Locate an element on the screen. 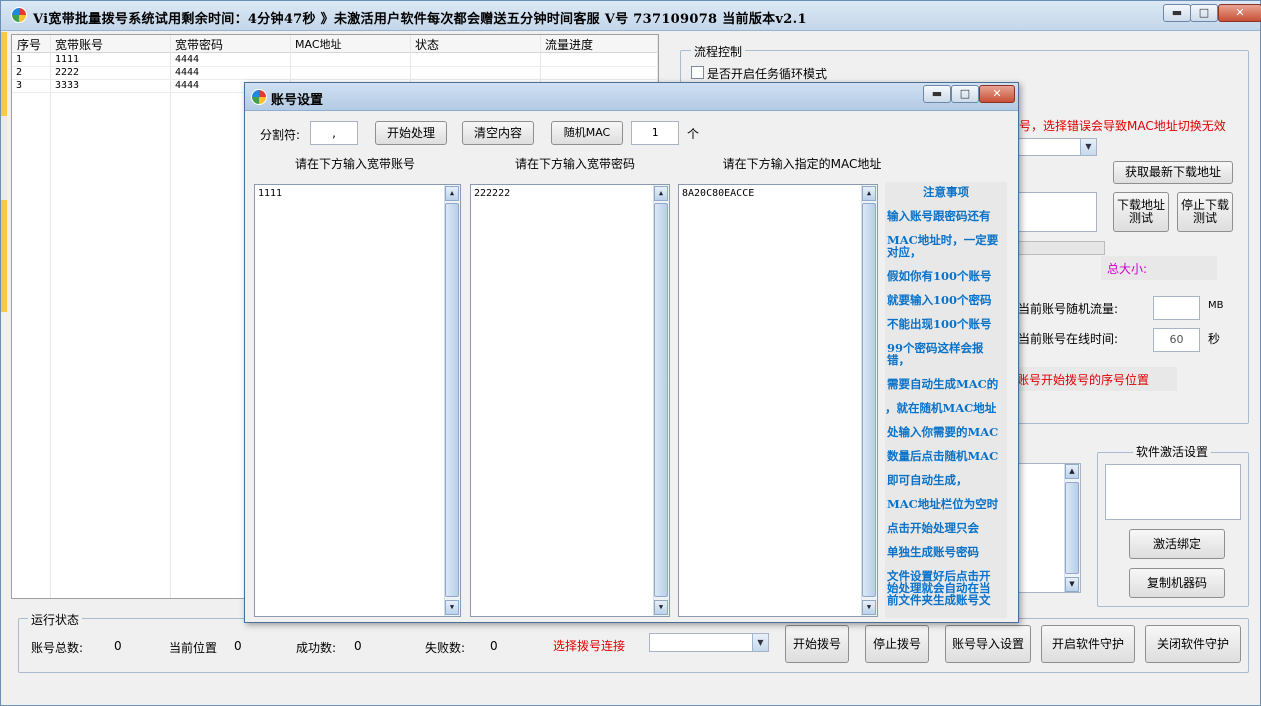 The height and width of the screenshot is (706, 1261). random-mac-button: 随机MAC is located at coordinates (587, 133).